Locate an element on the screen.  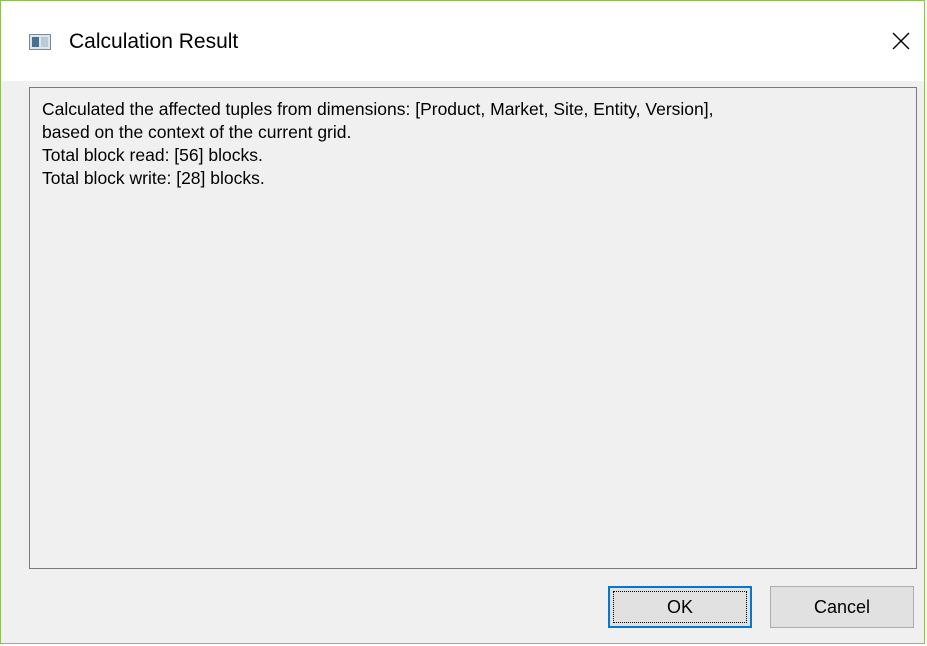
ok-button: OK is located at coordinates (680, 607).